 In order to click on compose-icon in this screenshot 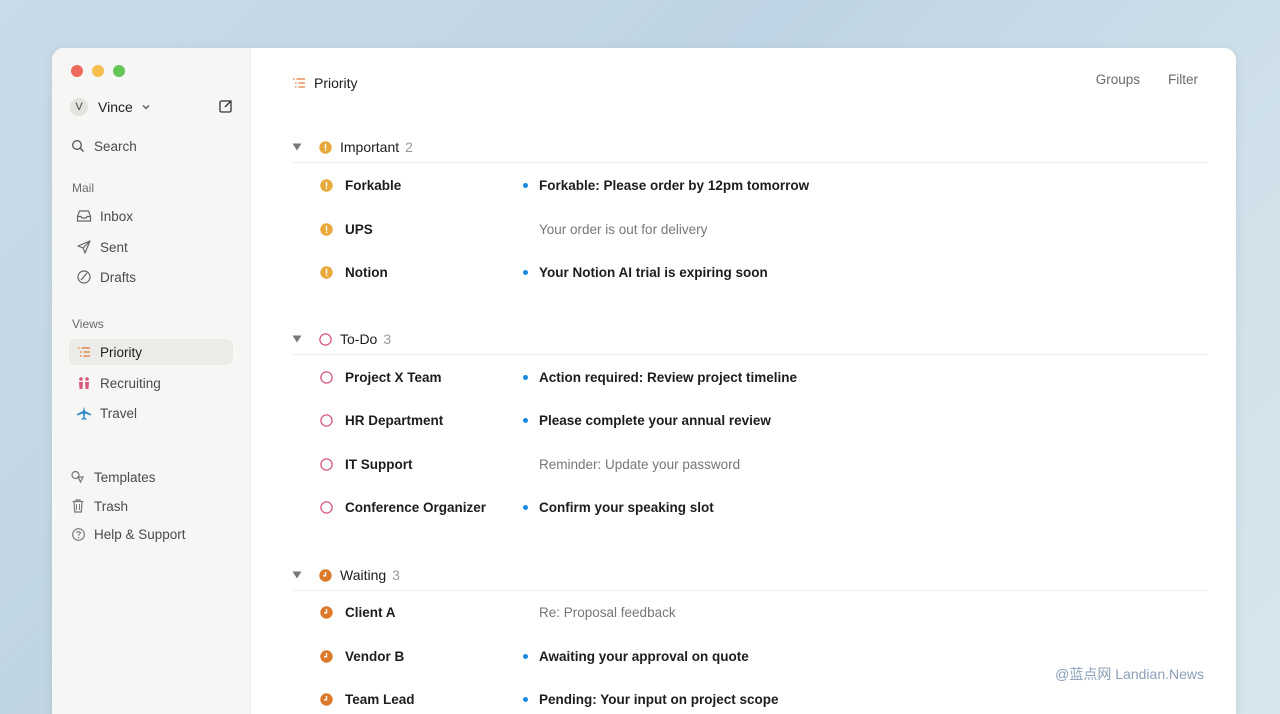, I will do `click(226, 106)`.